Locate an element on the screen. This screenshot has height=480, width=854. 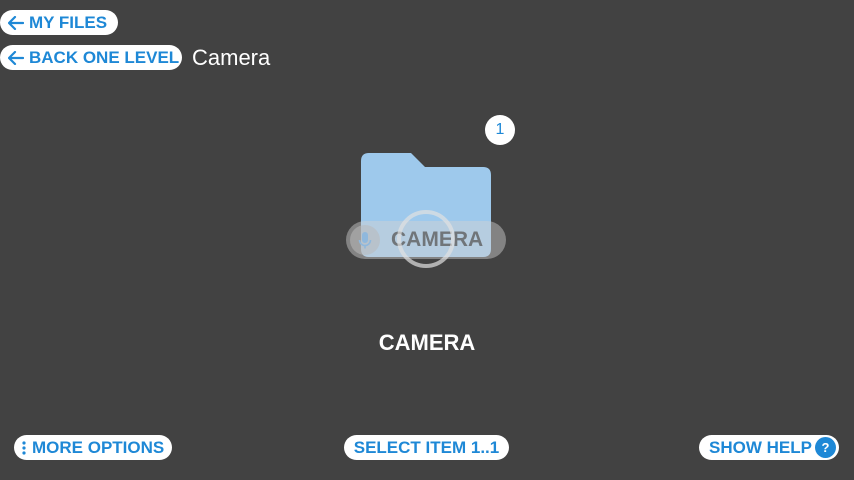
folder-name-label: CAMERA is located at coordinates (427, 342).